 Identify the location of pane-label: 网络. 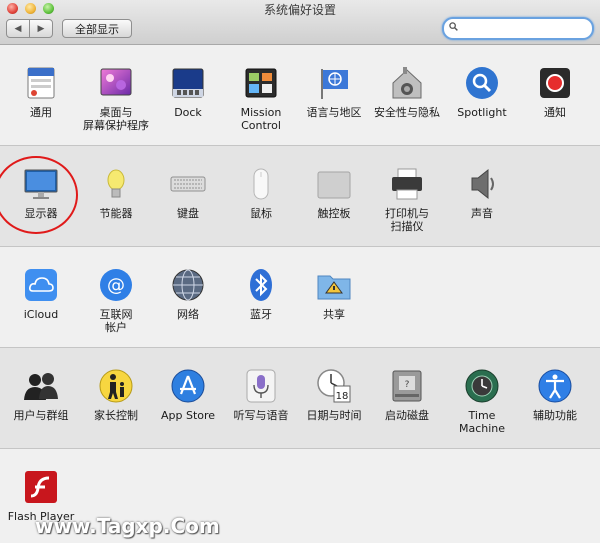
(188, 314).